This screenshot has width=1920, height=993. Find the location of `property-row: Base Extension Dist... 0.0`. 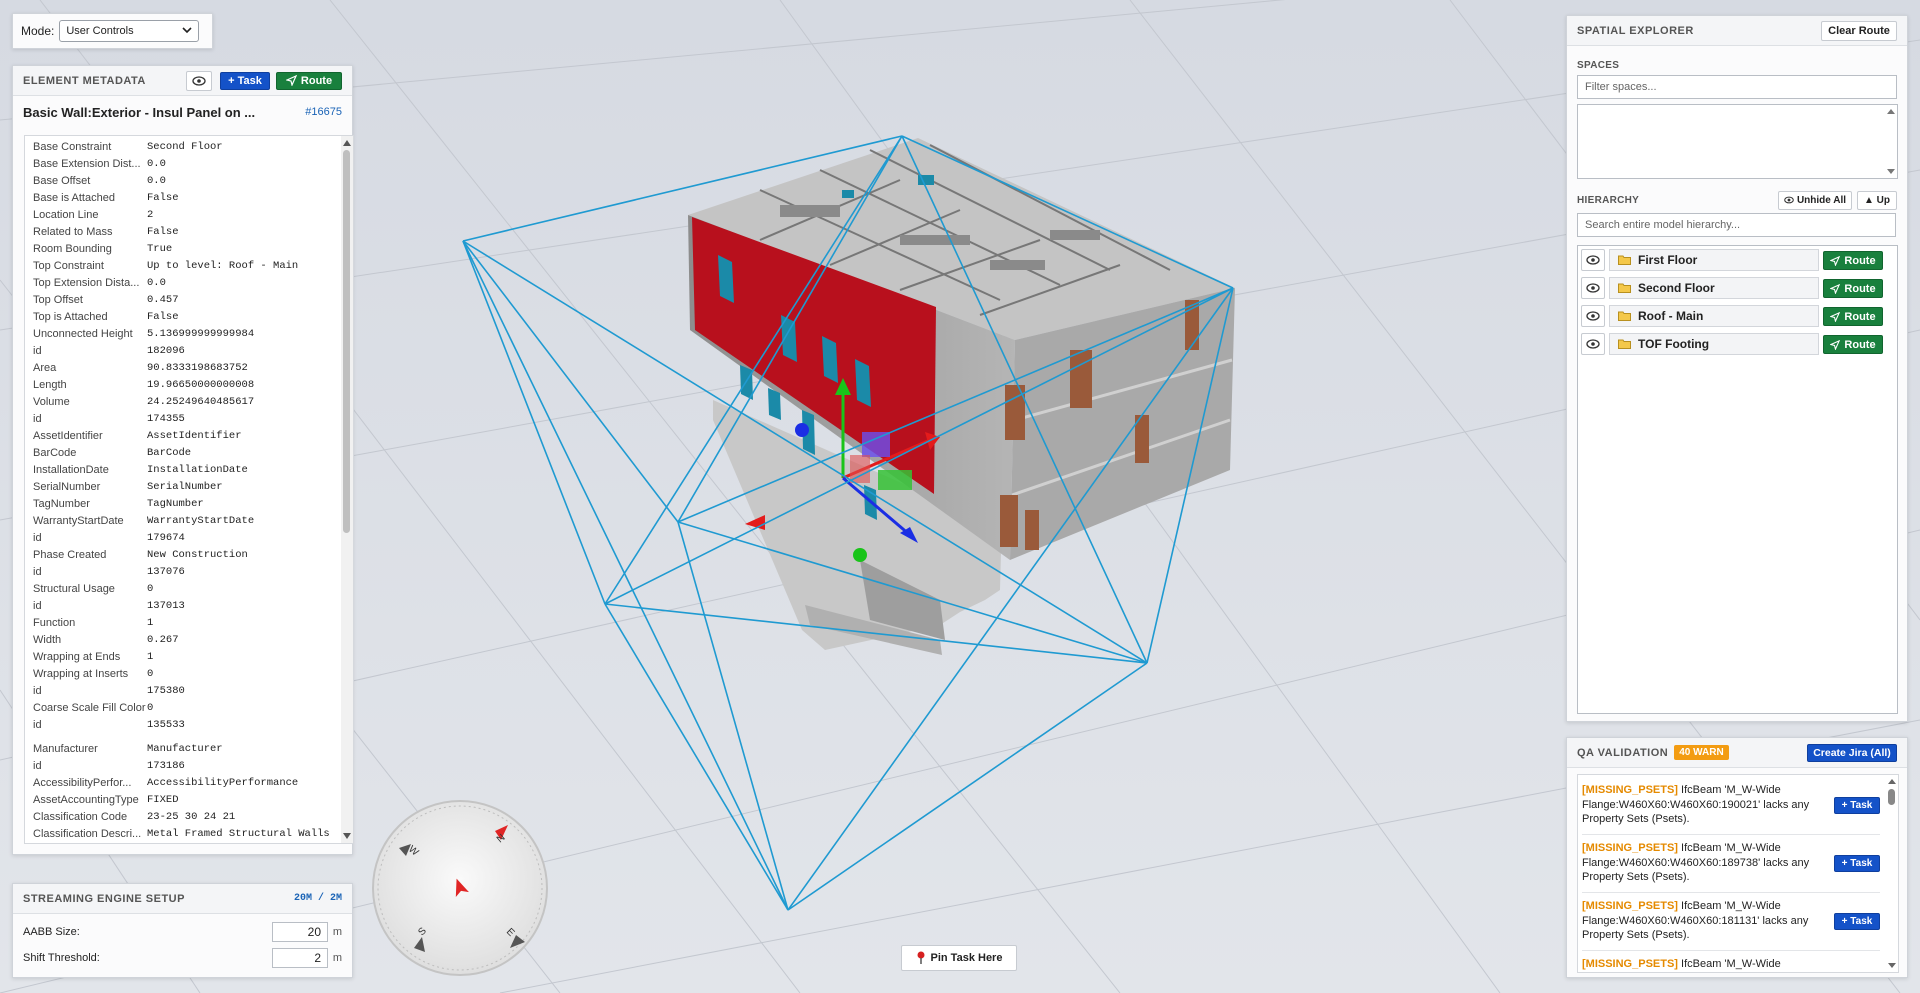

property-row: Base Extension Dist... 0.0 is located at coordinates (189, 163).